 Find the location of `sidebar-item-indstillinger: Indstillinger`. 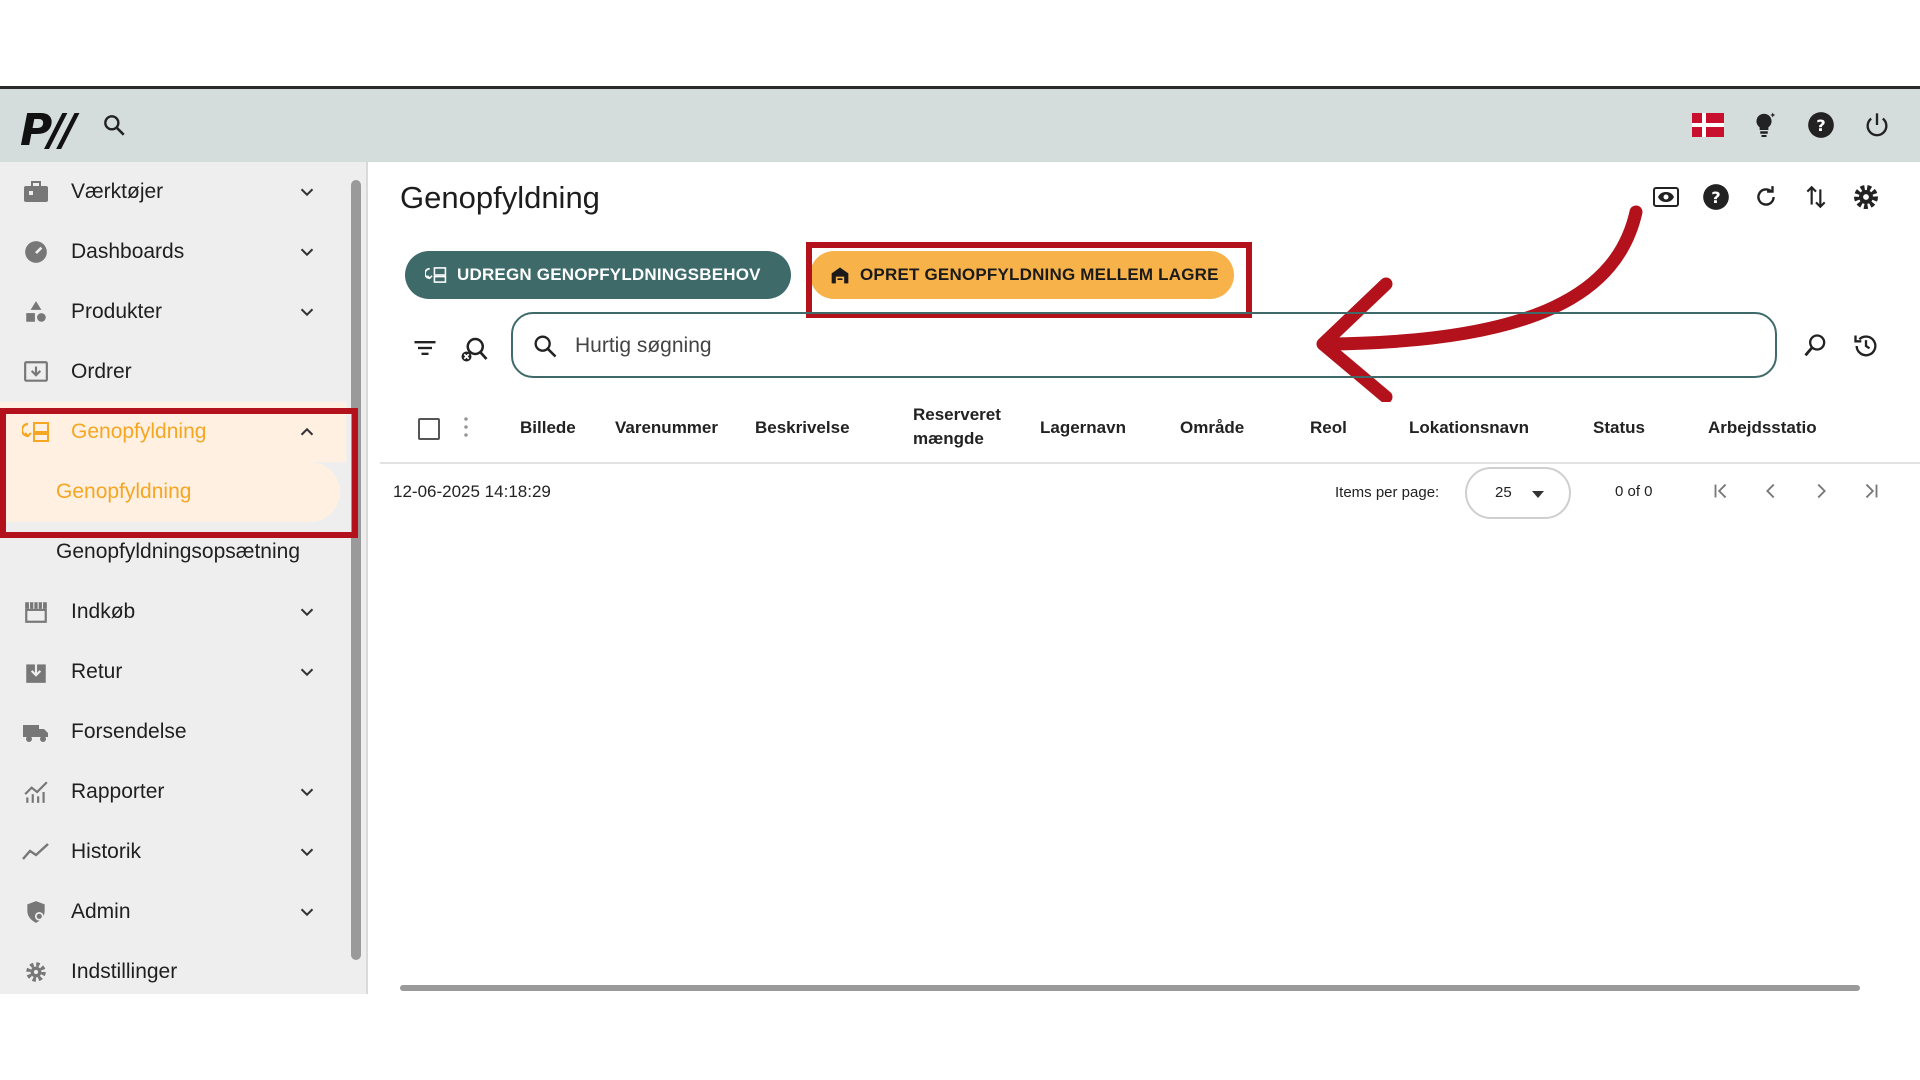

sidebar-item-indstillinger: Indstillinger is located at coordinates (173, 968).